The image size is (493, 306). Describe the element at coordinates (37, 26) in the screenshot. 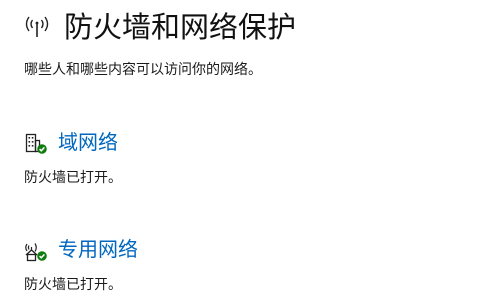

I see `wifi-antenna-icon` at that location.